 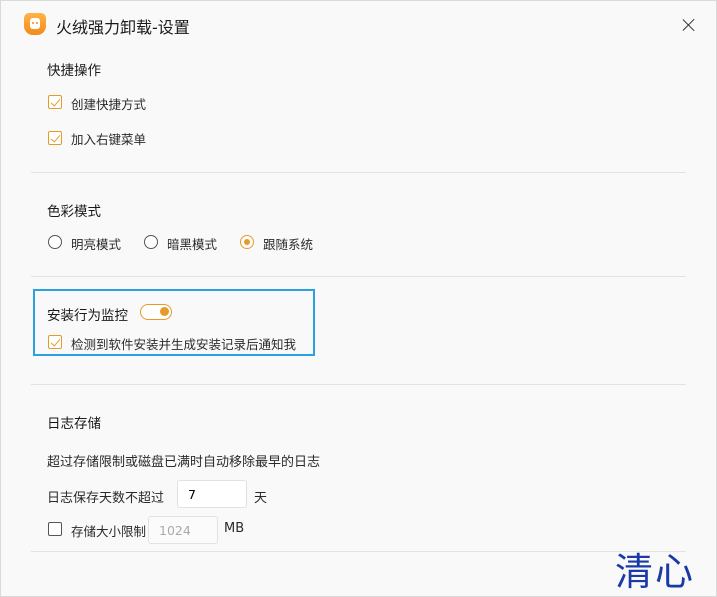 I want to click on size-limit-checkbox, so click(x=55, y=529).